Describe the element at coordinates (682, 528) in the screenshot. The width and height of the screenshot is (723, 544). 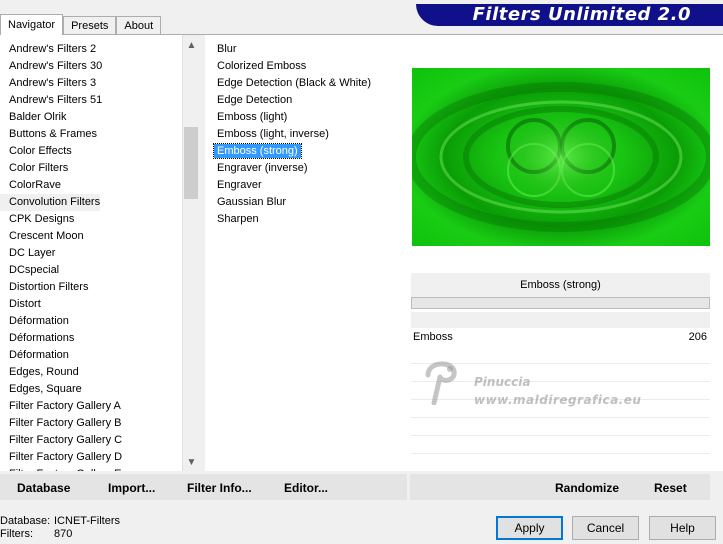
I see `help-button: Help` at that location.